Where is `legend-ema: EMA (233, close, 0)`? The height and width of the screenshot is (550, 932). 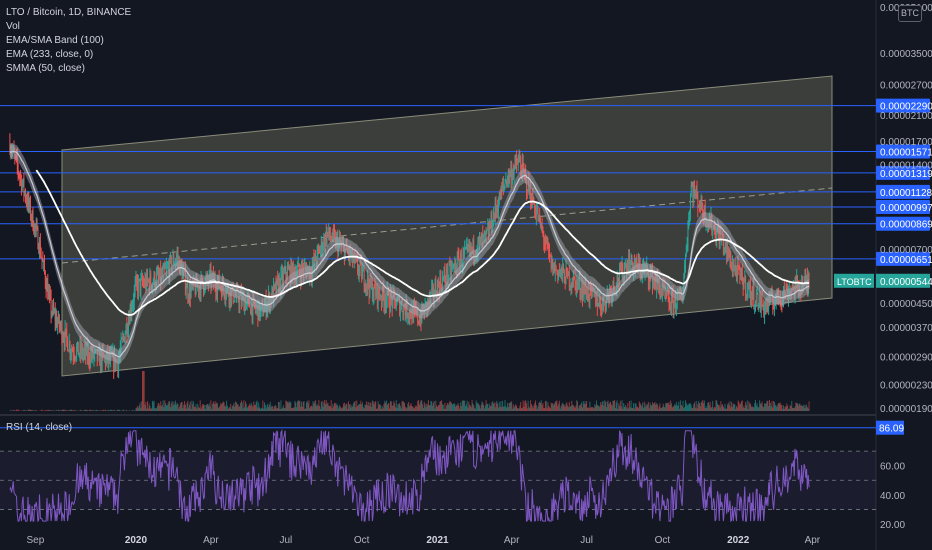
legend-ema: EMA (233, close, 0) is located at coordinates (68, 55).